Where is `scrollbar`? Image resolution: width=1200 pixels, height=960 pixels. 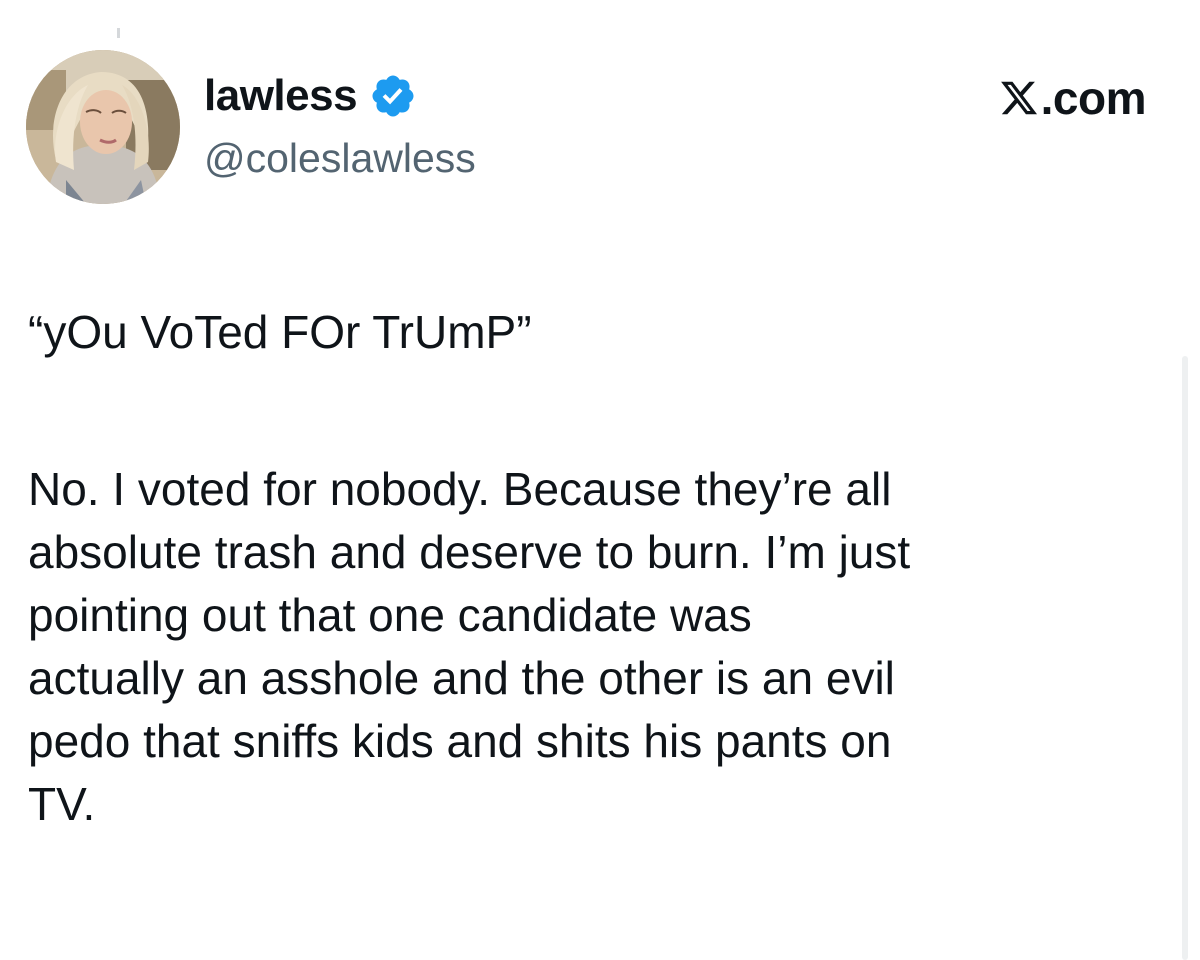
scrollbar is located at coordinates (1185, 658).